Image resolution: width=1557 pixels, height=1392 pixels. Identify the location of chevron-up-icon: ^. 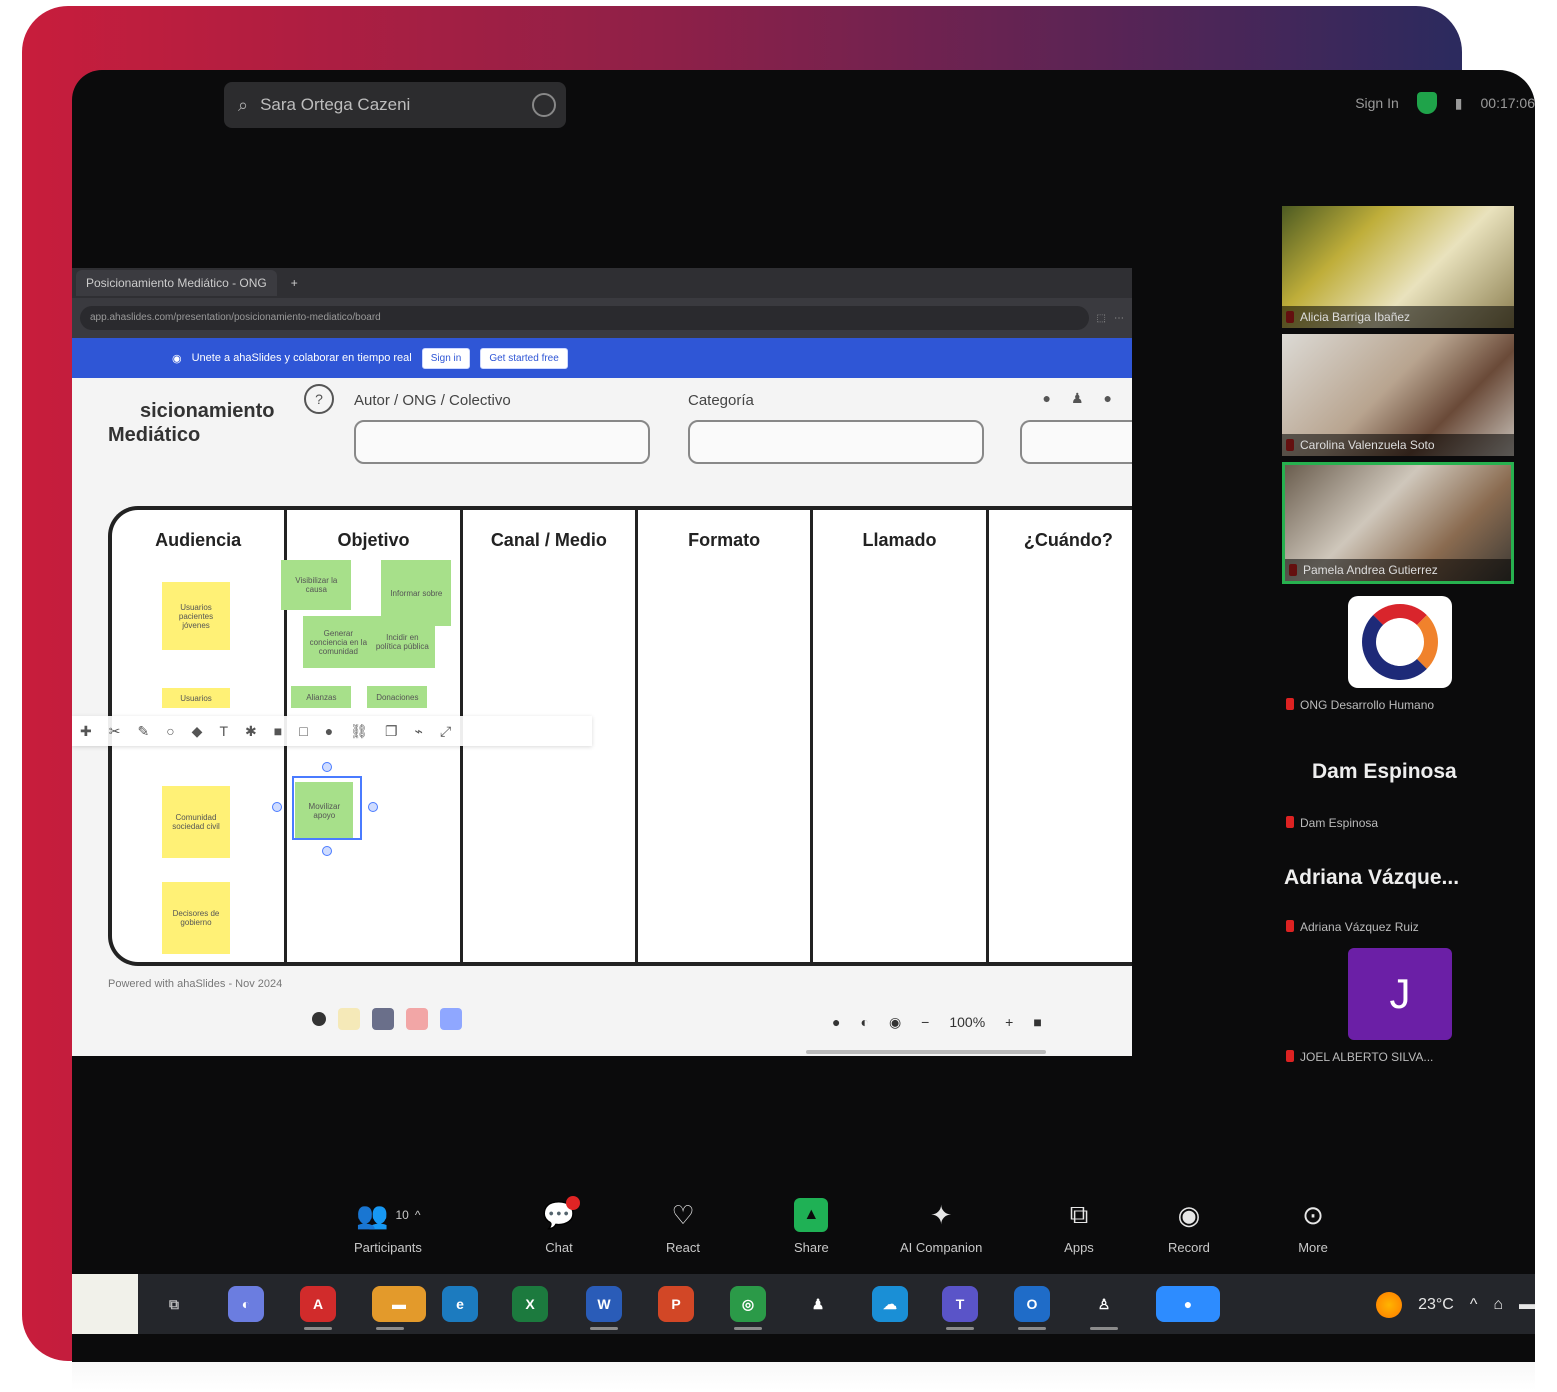
(418, 1215).